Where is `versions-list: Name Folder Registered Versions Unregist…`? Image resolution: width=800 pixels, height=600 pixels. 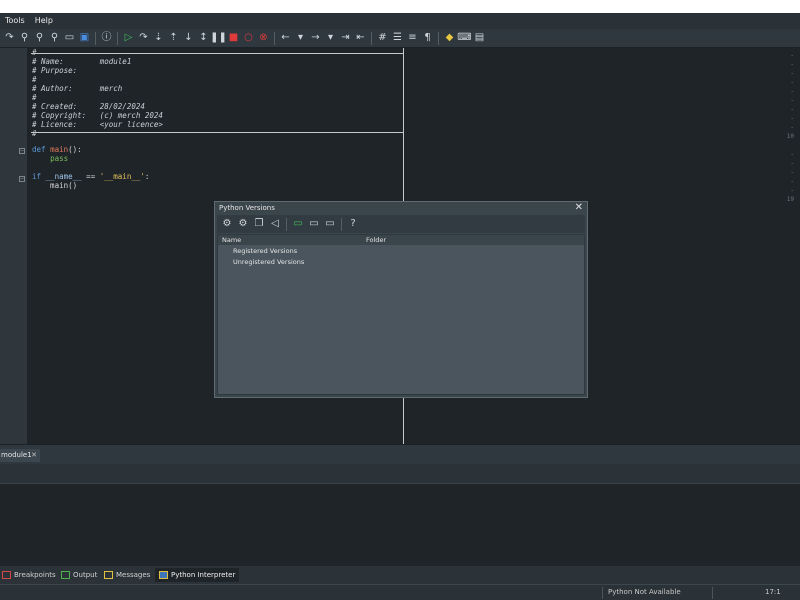
versions-list: Name Folder Registered Versions Unregist… is located at coordinates (401, 314).